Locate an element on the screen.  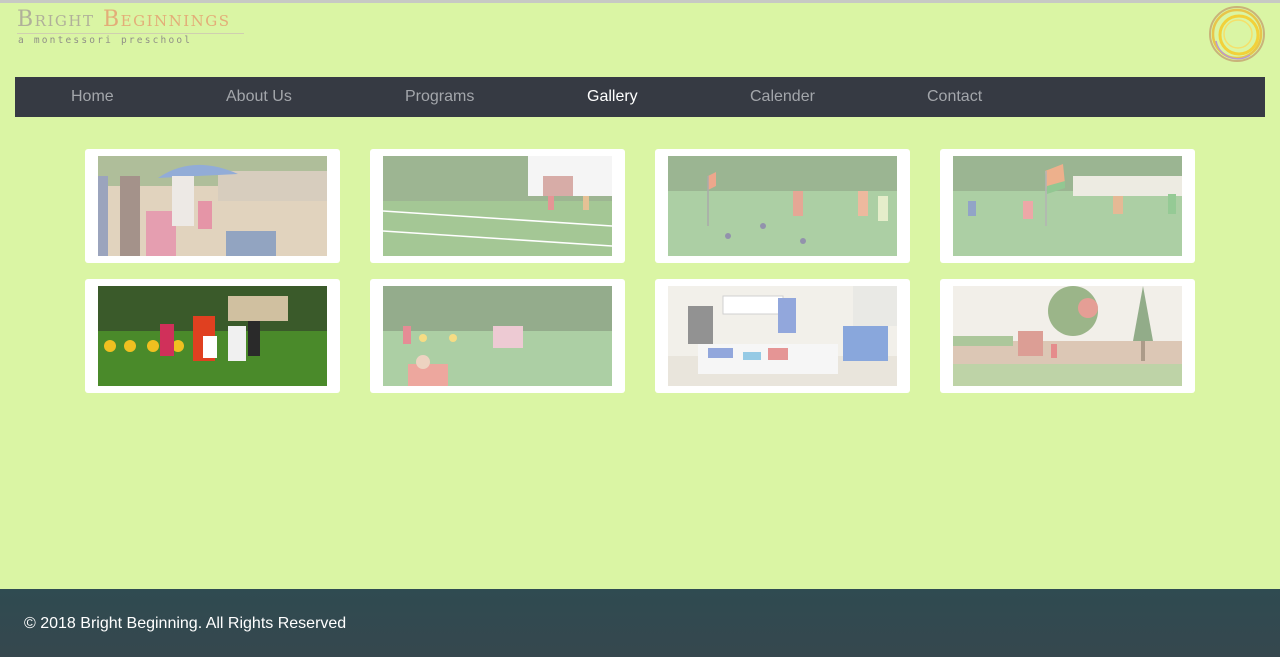
nav-home: Home is located at coordinates (92, 97).